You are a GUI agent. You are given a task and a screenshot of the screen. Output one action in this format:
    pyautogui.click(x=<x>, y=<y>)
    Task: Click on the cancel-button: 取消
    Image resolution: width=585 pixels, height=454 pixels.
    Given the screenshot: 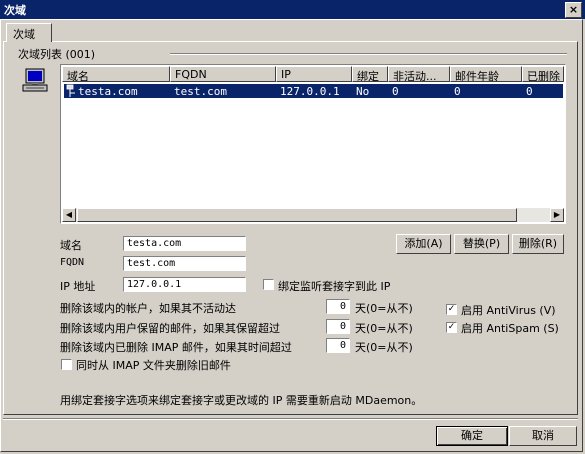 What is the action you would take?
    pyautogui.click(x=543, y=436)
    